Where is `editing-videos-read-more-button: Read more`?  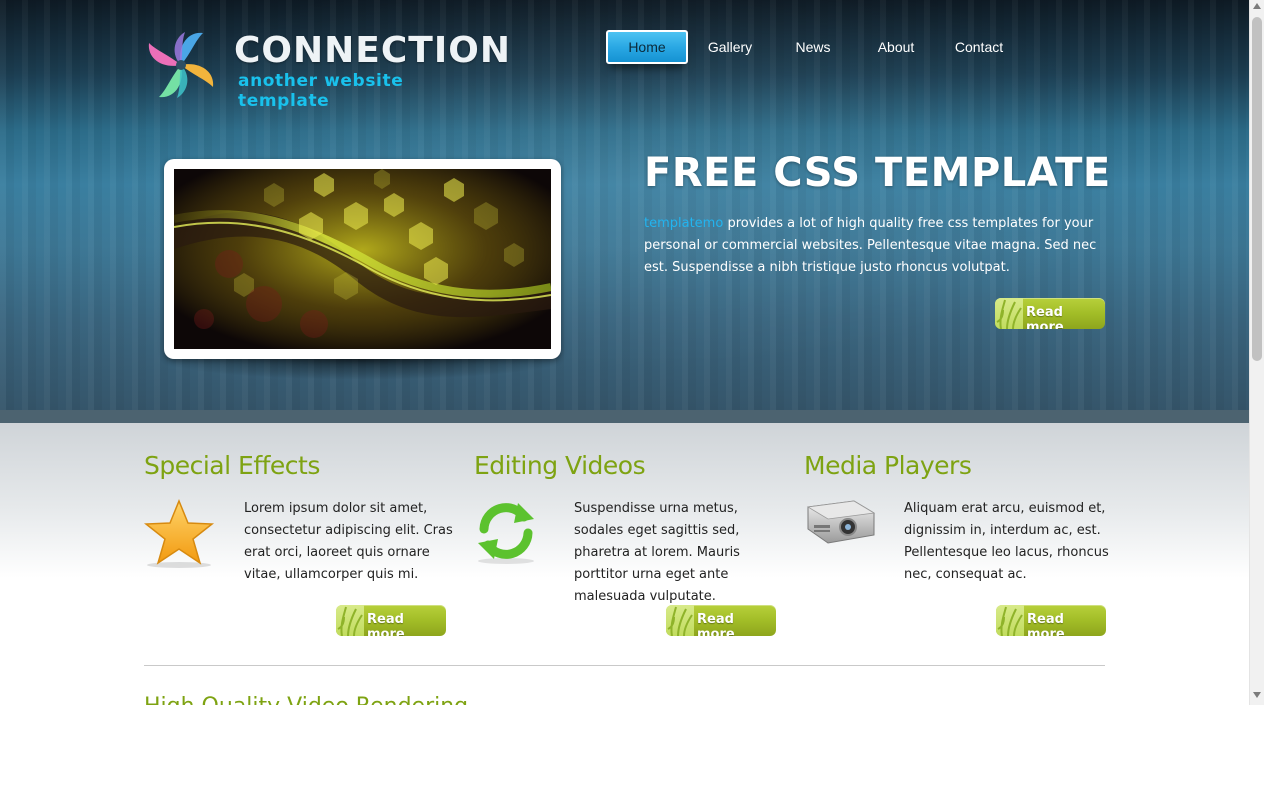
editing-videos-read-more-button: Read more is located at coordinates (721, 620).